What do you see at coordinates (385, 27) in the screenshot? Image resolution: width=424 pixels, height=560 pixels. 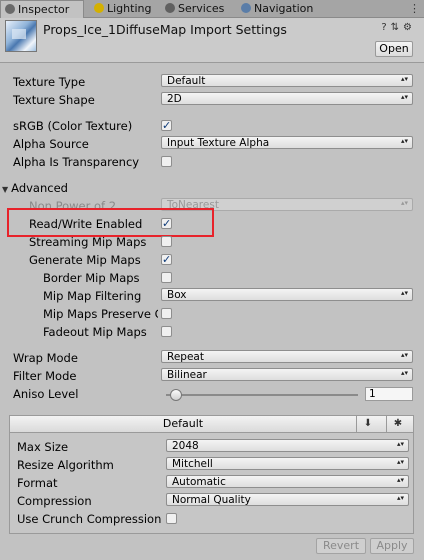 I see `help-icon: ?` at bounding box center [385, 27].